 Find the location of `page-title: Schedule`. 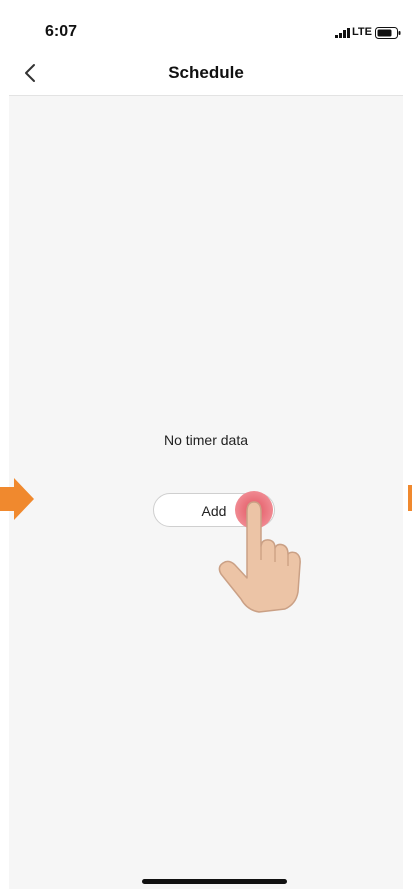

page-title: Schedule is located at coordinates (206, 72).